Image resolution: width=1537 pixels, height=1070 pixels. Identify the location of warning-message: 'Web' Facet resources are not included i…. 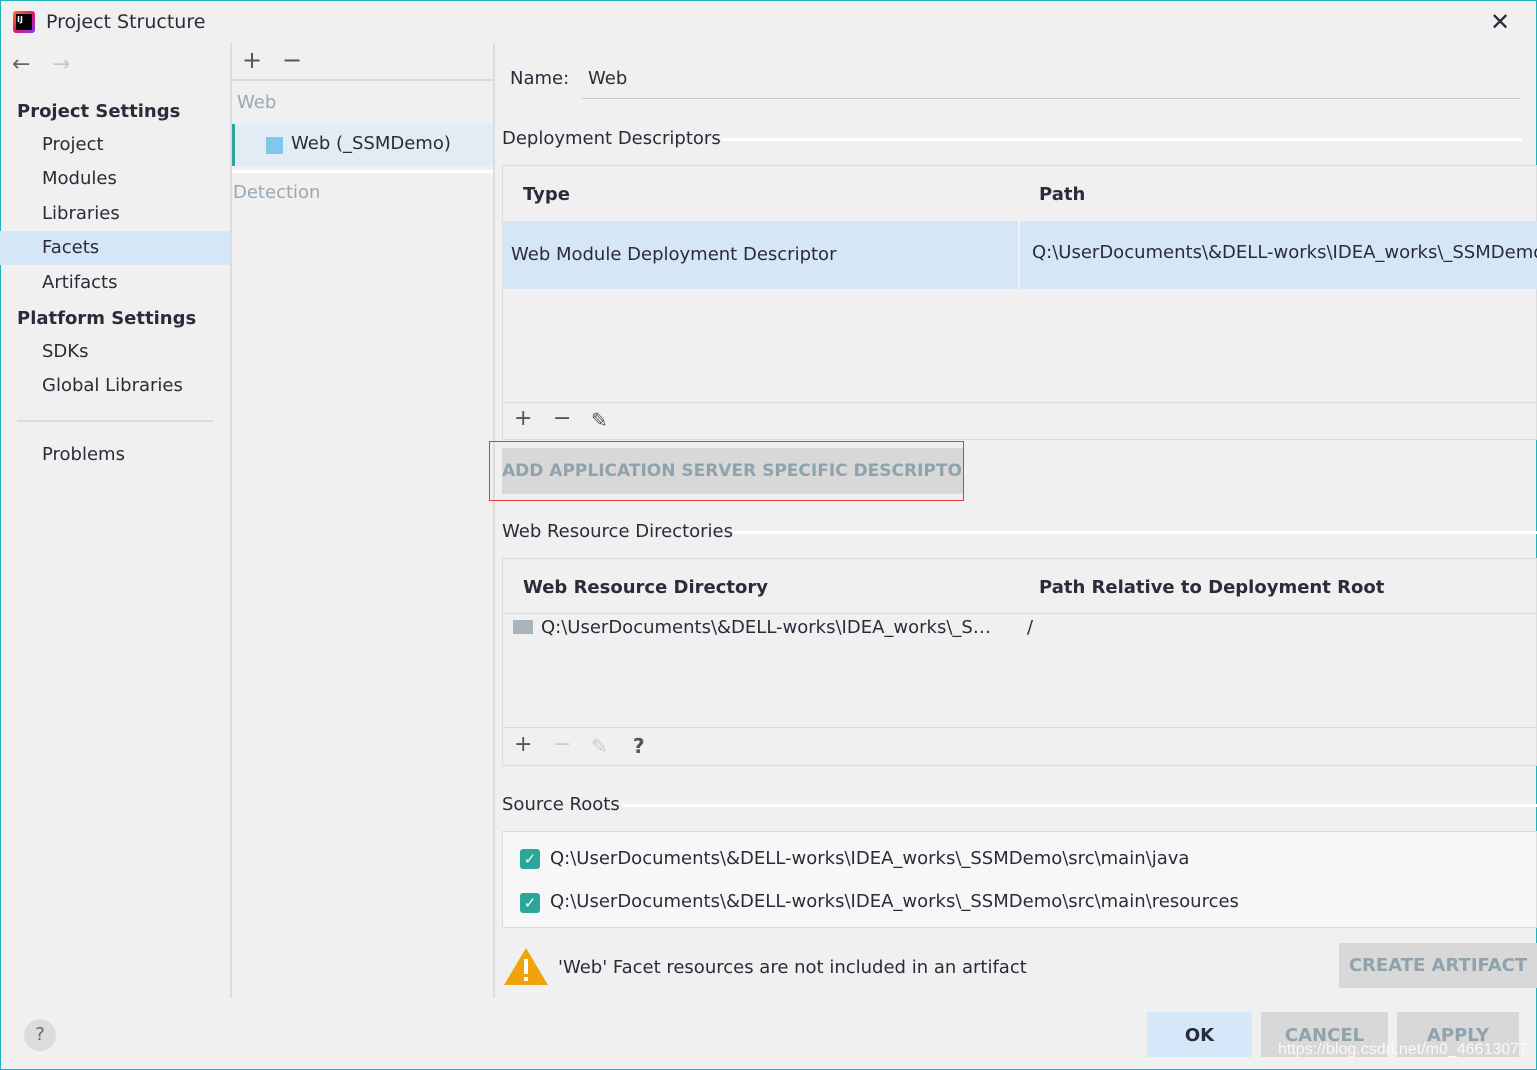
(792, 967).